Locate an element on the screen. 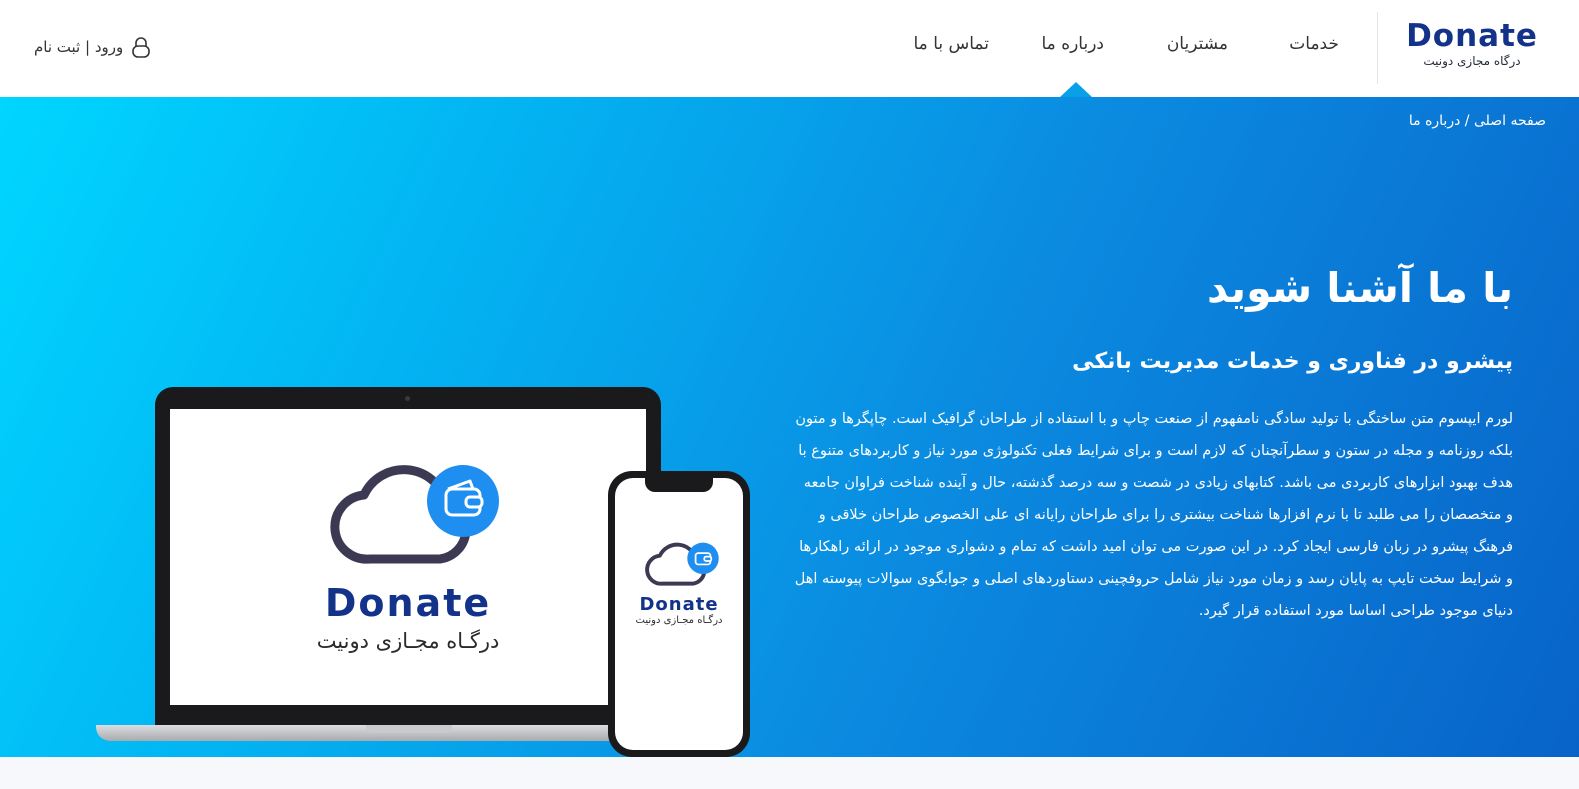 This screenshot has height=789, width=1579. brand-logo: Donate درگاه مجازی دونیت is located at coordinates (1472, 43).